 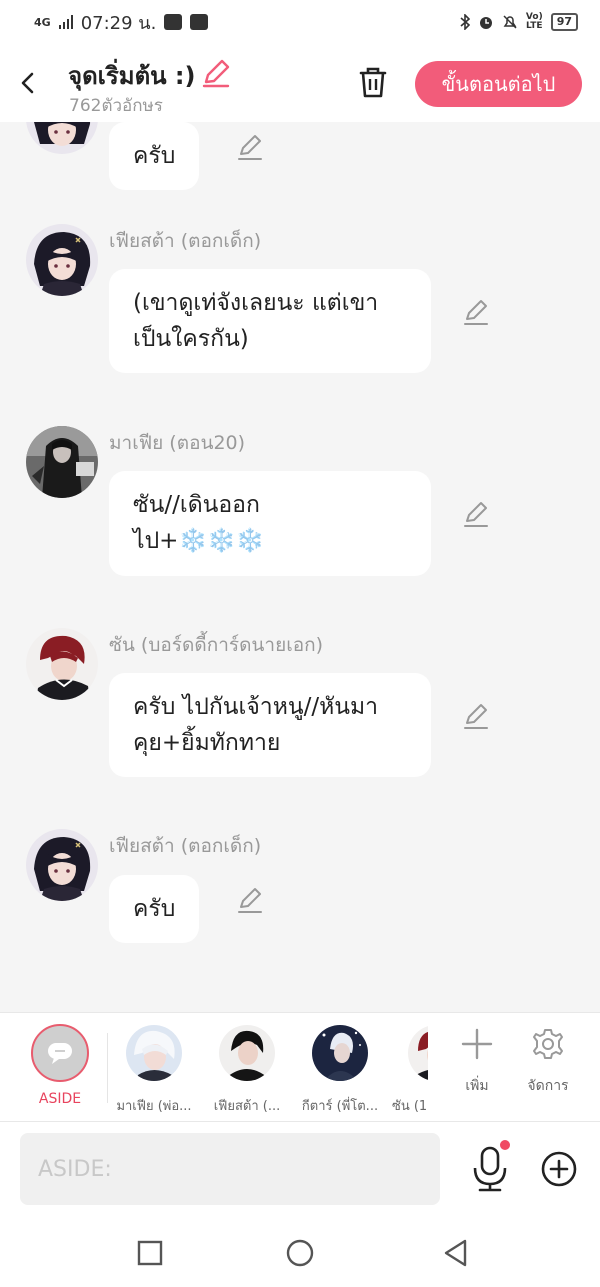 What do you see at coordinates (477, 1086) in the screenshot?
I see `add-label: เพิ่ม` at bounding box center [477, 1086].